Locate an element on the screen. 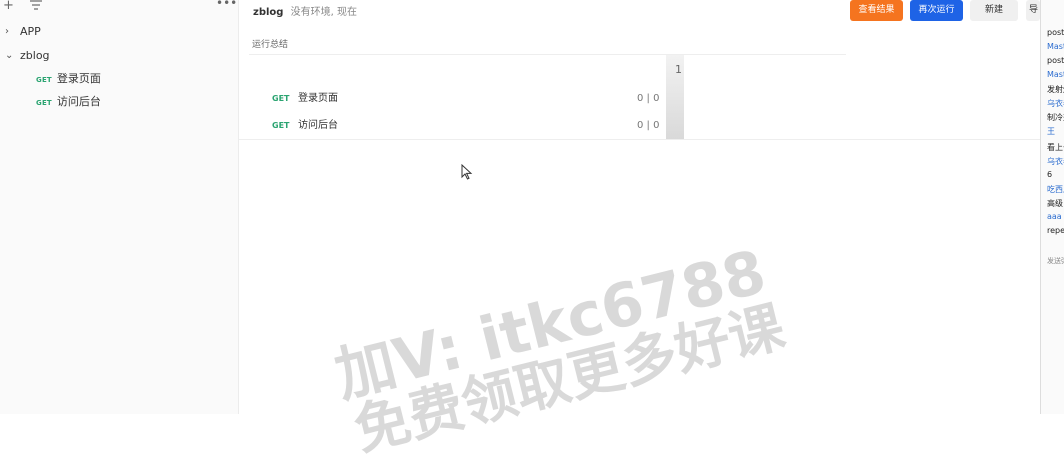 The width and height of the screenshot is (1064, 466). chat-message: 发射炮 is located at coordinates (1055, 89).